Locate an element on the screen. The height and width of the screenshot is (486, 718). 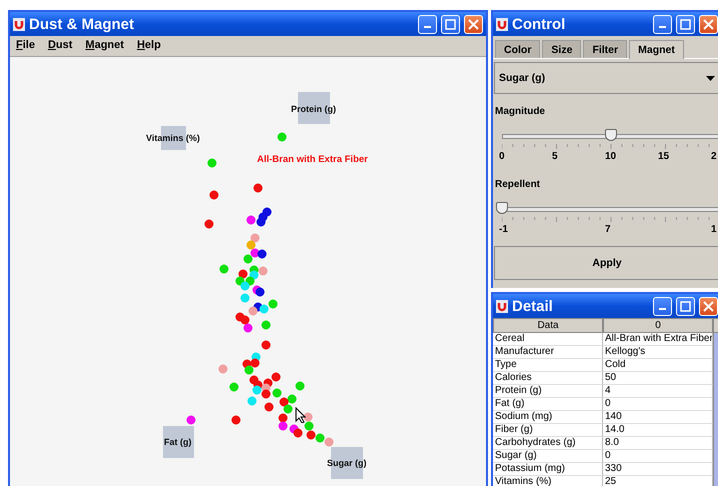
tab: Size is located at coordinates (562, 49).